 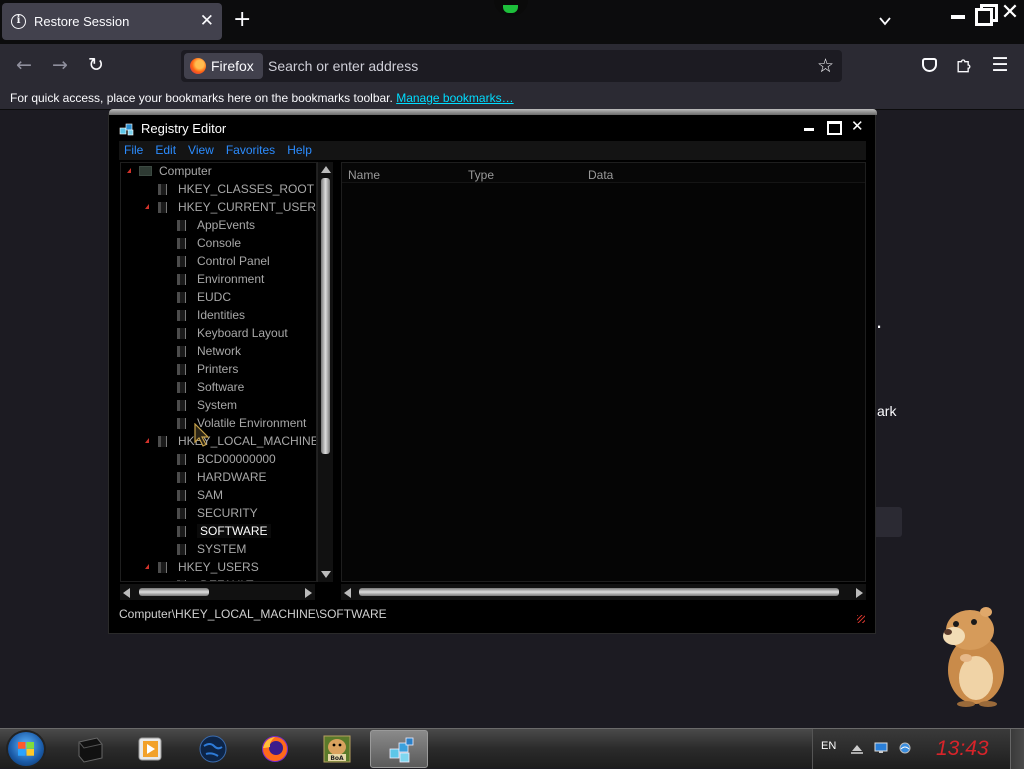 What do you see at coordinates (538, 66) in the screenshot?
I see `address-input` at bounding box center [538, 66].